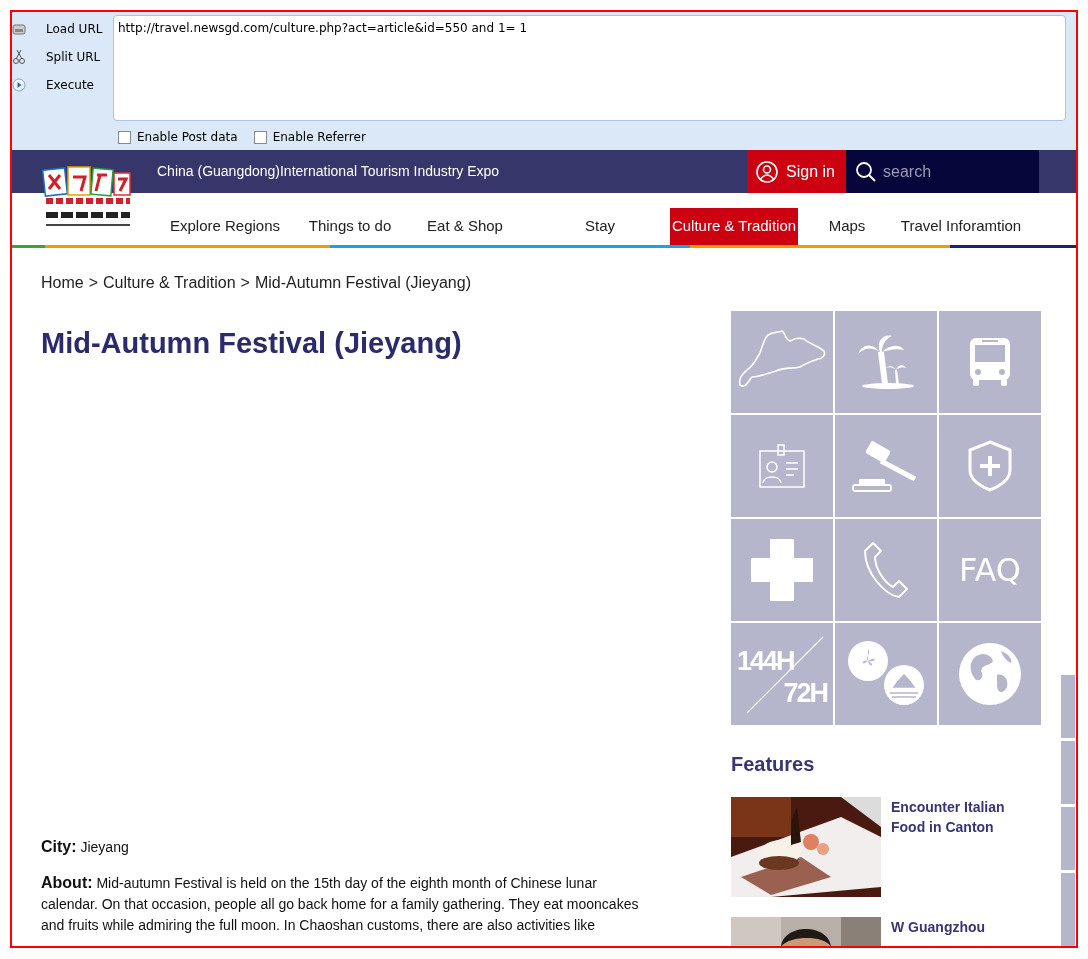  I want to click on nav-tab: Explore Regions, so click(225, 226).